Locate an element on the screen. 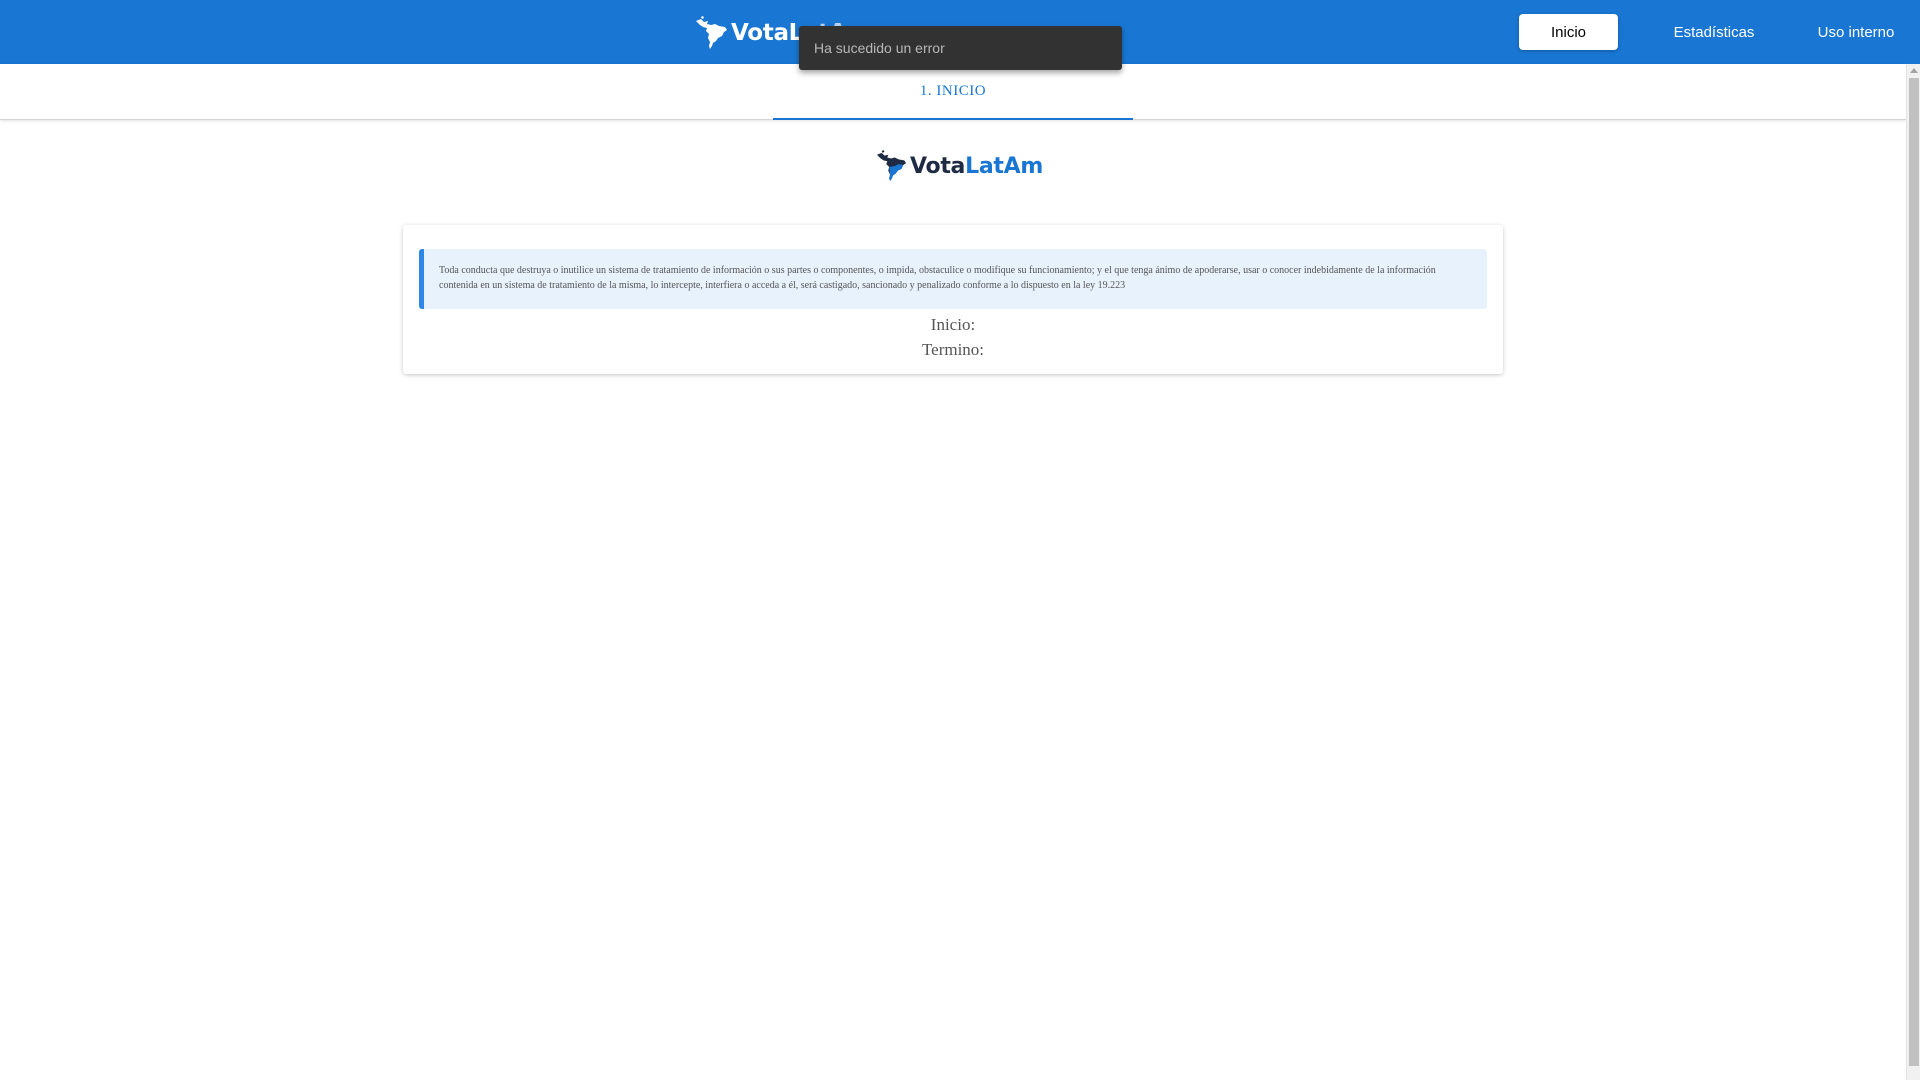 The image size is (1920, 1080). scrollbar-thumb is located at coordinates (1914, 572).